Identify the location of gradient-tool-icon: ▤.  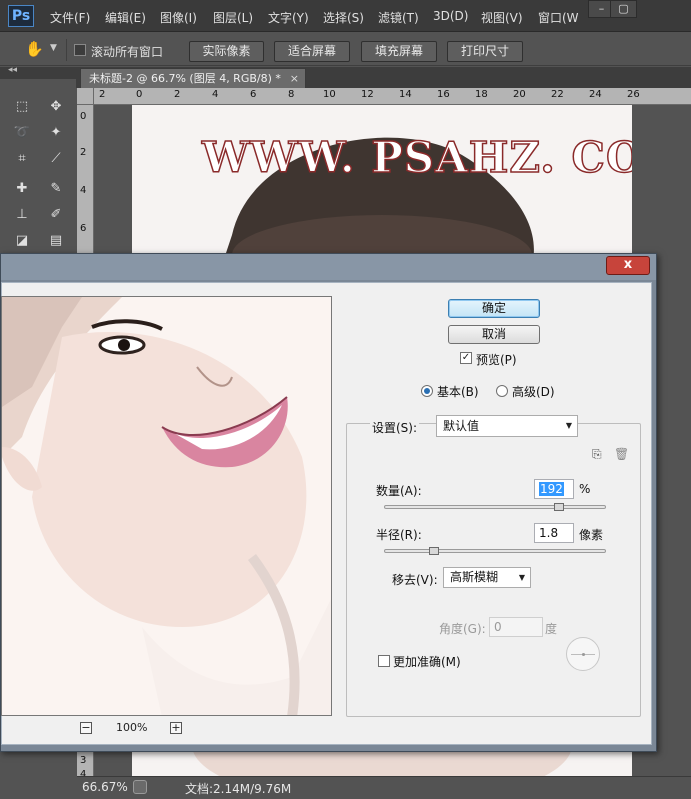
(56, 241).